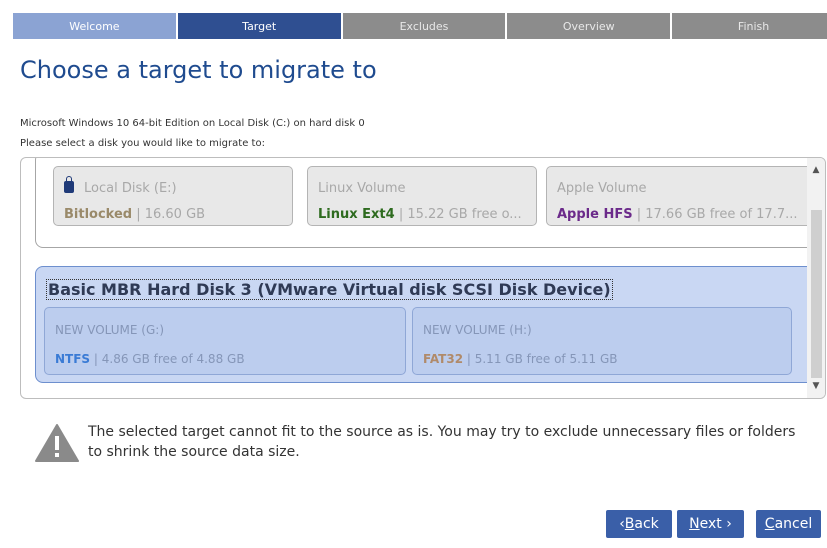 The height and width of the screenshot is (548, 827). Describe the element at coordinates (540, 359) in the screenshot. I see `volume-fs-detail: | 5.11 GB free of 5.11 GB` at that location.